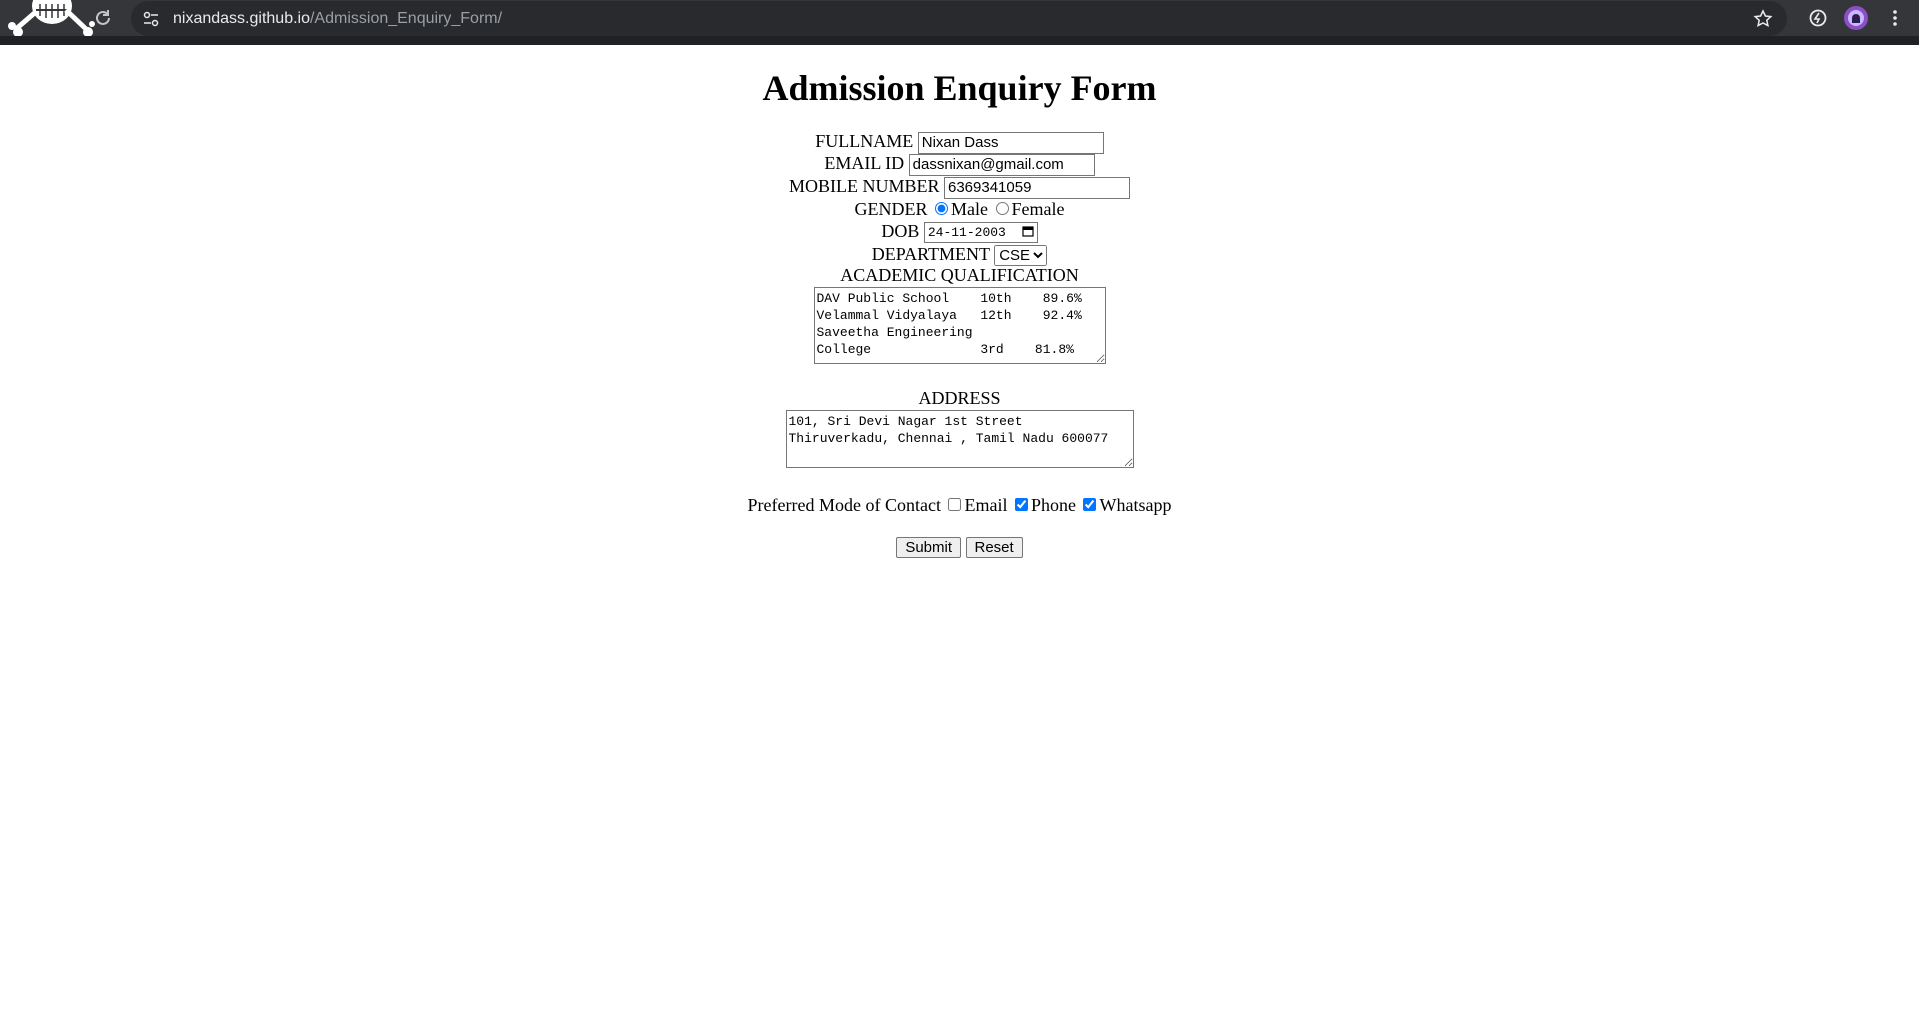 The width and height of the screenshot is (1919, 1028). I want to click on dob-input: 24-11-2003, so click(980, 233).